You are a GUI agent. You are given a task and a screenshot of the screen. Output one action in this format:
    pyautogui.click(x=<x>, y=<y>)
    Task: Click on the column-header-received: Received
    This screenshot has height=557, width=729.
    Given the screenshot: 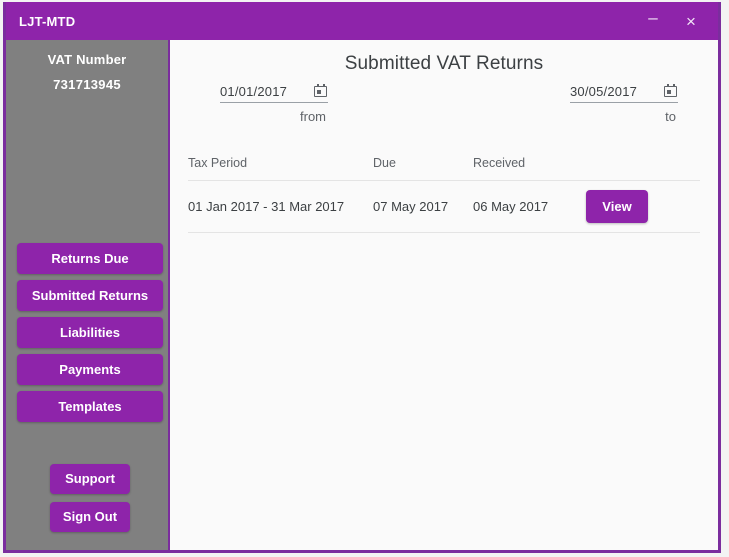 What is the action you would take?
    pyautogui.click(x=499, y=163)
    